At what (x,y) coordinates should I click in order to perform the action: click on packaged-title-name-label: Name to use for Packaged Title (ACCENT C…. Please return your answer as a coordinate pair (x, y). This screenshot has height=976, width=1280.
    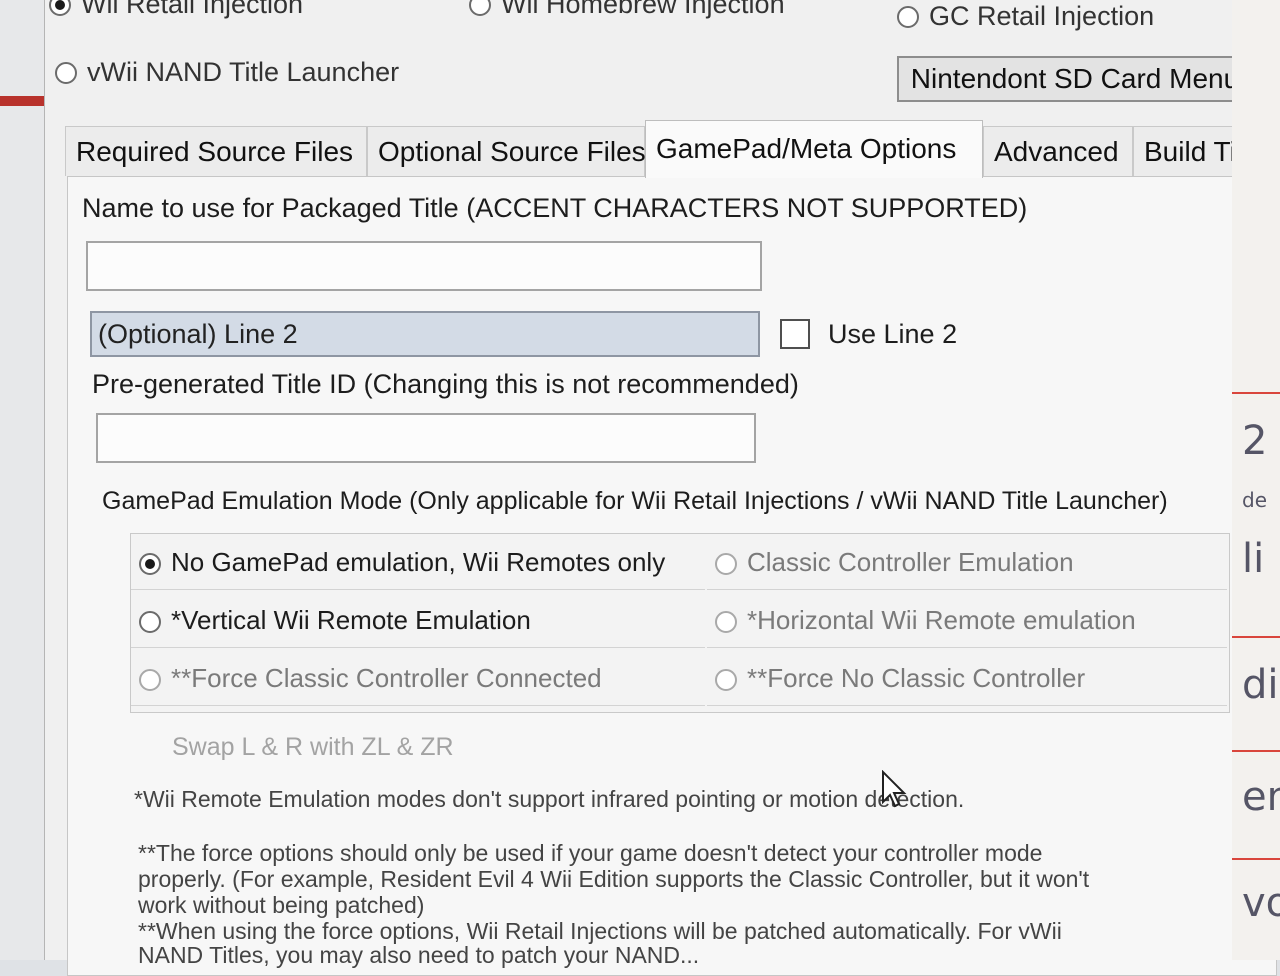
    Looking at the image, I should click on (555, 208).